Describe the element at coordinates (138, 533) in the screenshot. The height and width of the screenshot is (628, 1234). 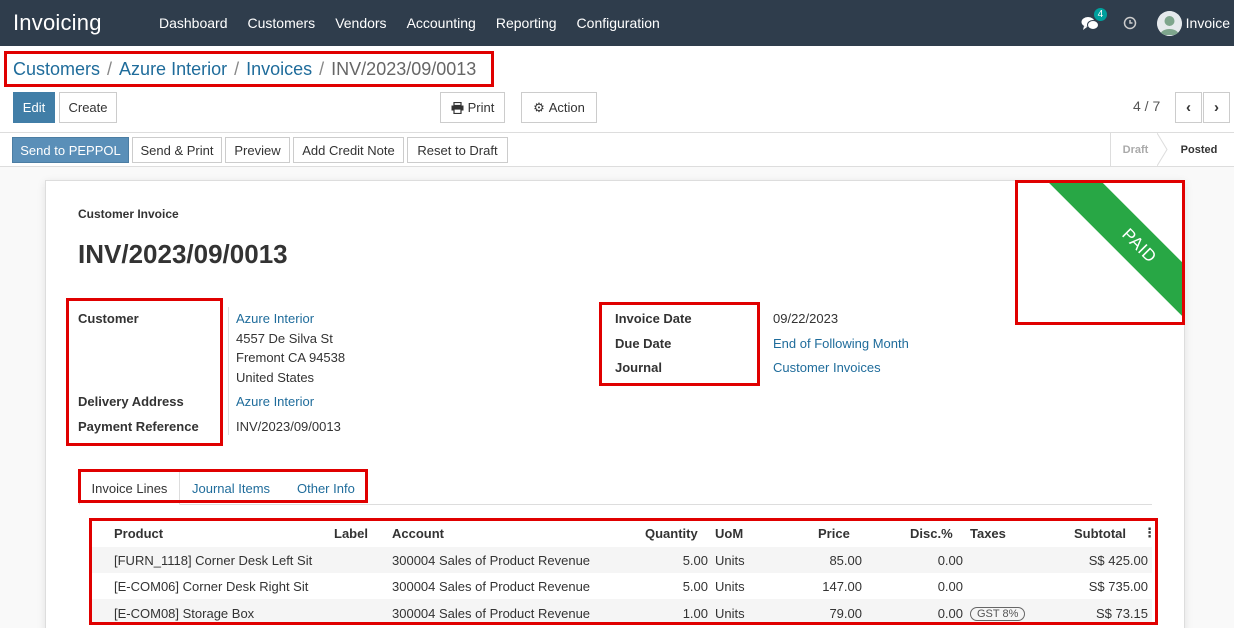
I see `col-product: Product` at that location.